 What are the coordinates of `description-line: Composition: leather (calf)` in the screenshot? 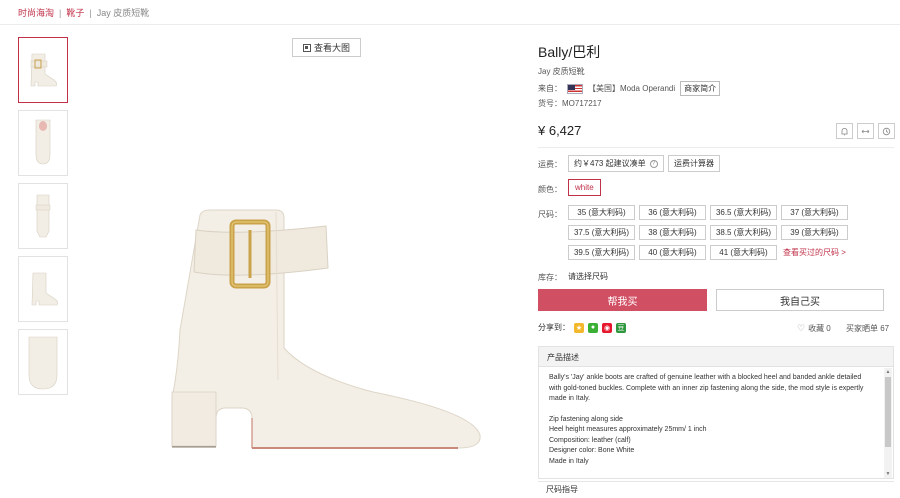 It's located at (590, 440).